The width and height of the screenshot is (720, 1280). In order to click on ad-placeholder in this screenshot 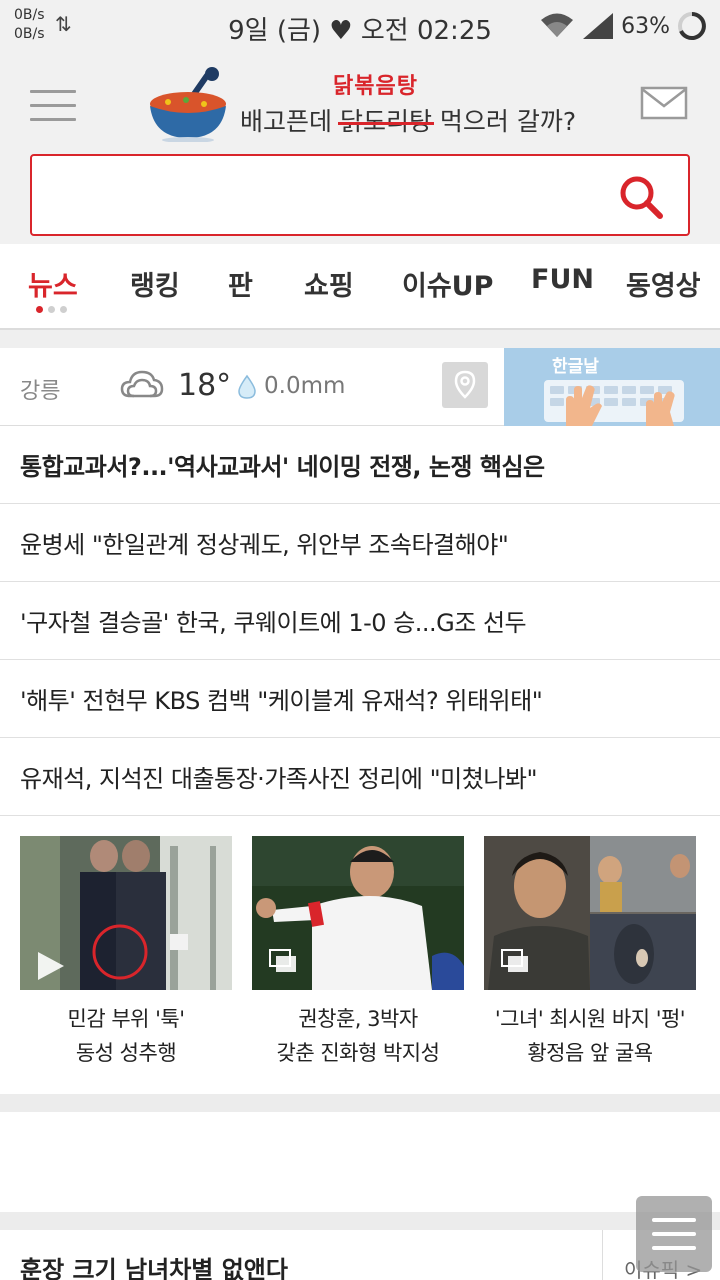, I will do `click(360, 1162)`.